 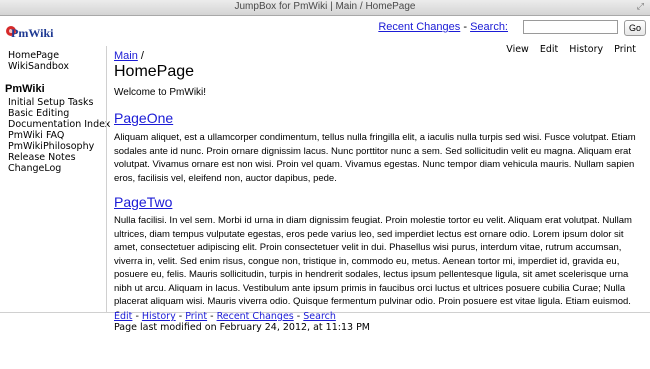 I want to click on action-edit: Edit, so click(x=549, y=49).